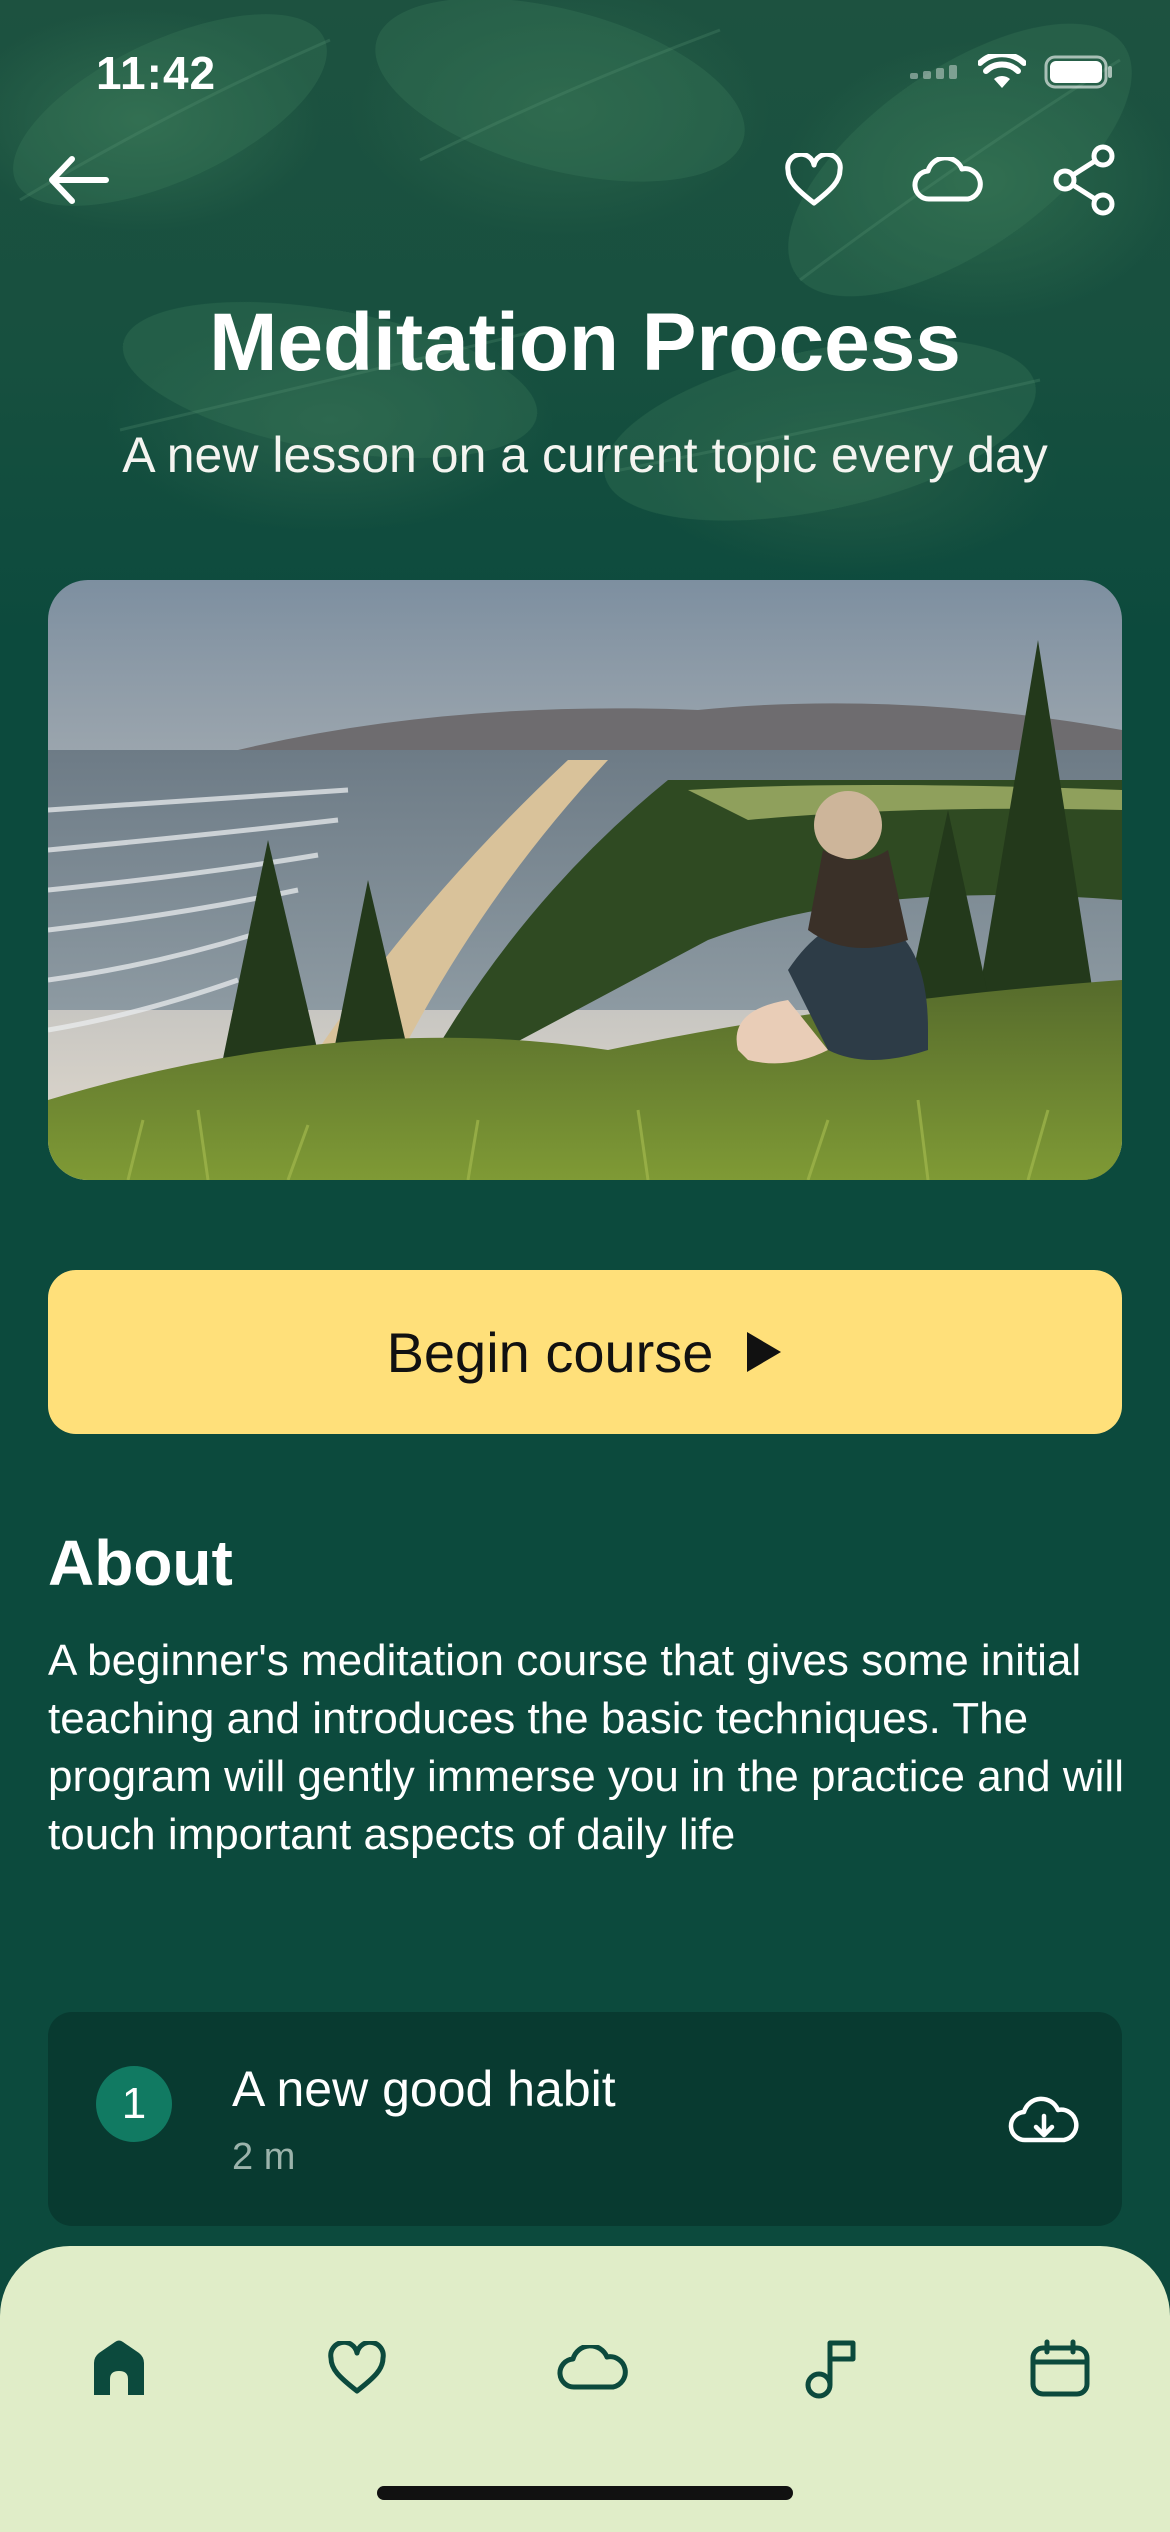 This screenshot has height=2532, width=1170. What do you see at coordinates (585, 75) in the screenshot?
I see `status-bar: 11:42` at bounding box center [585, 75].